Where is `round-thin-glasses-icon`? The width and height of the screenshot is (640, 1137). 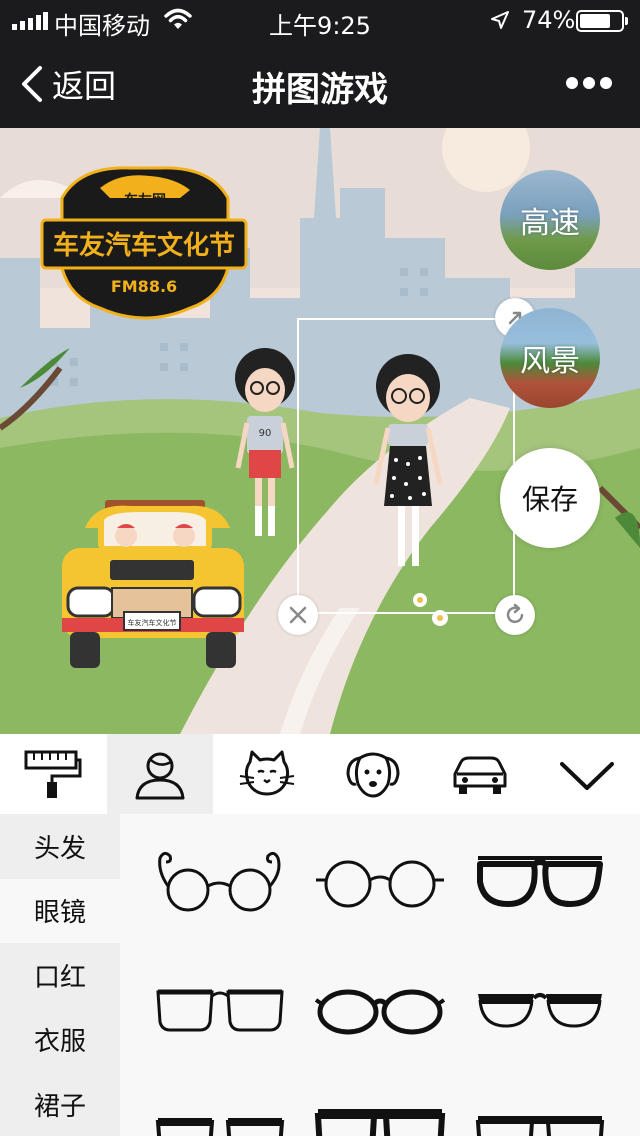
round-thin-glasses-icon is located at coordinates (380, 884).